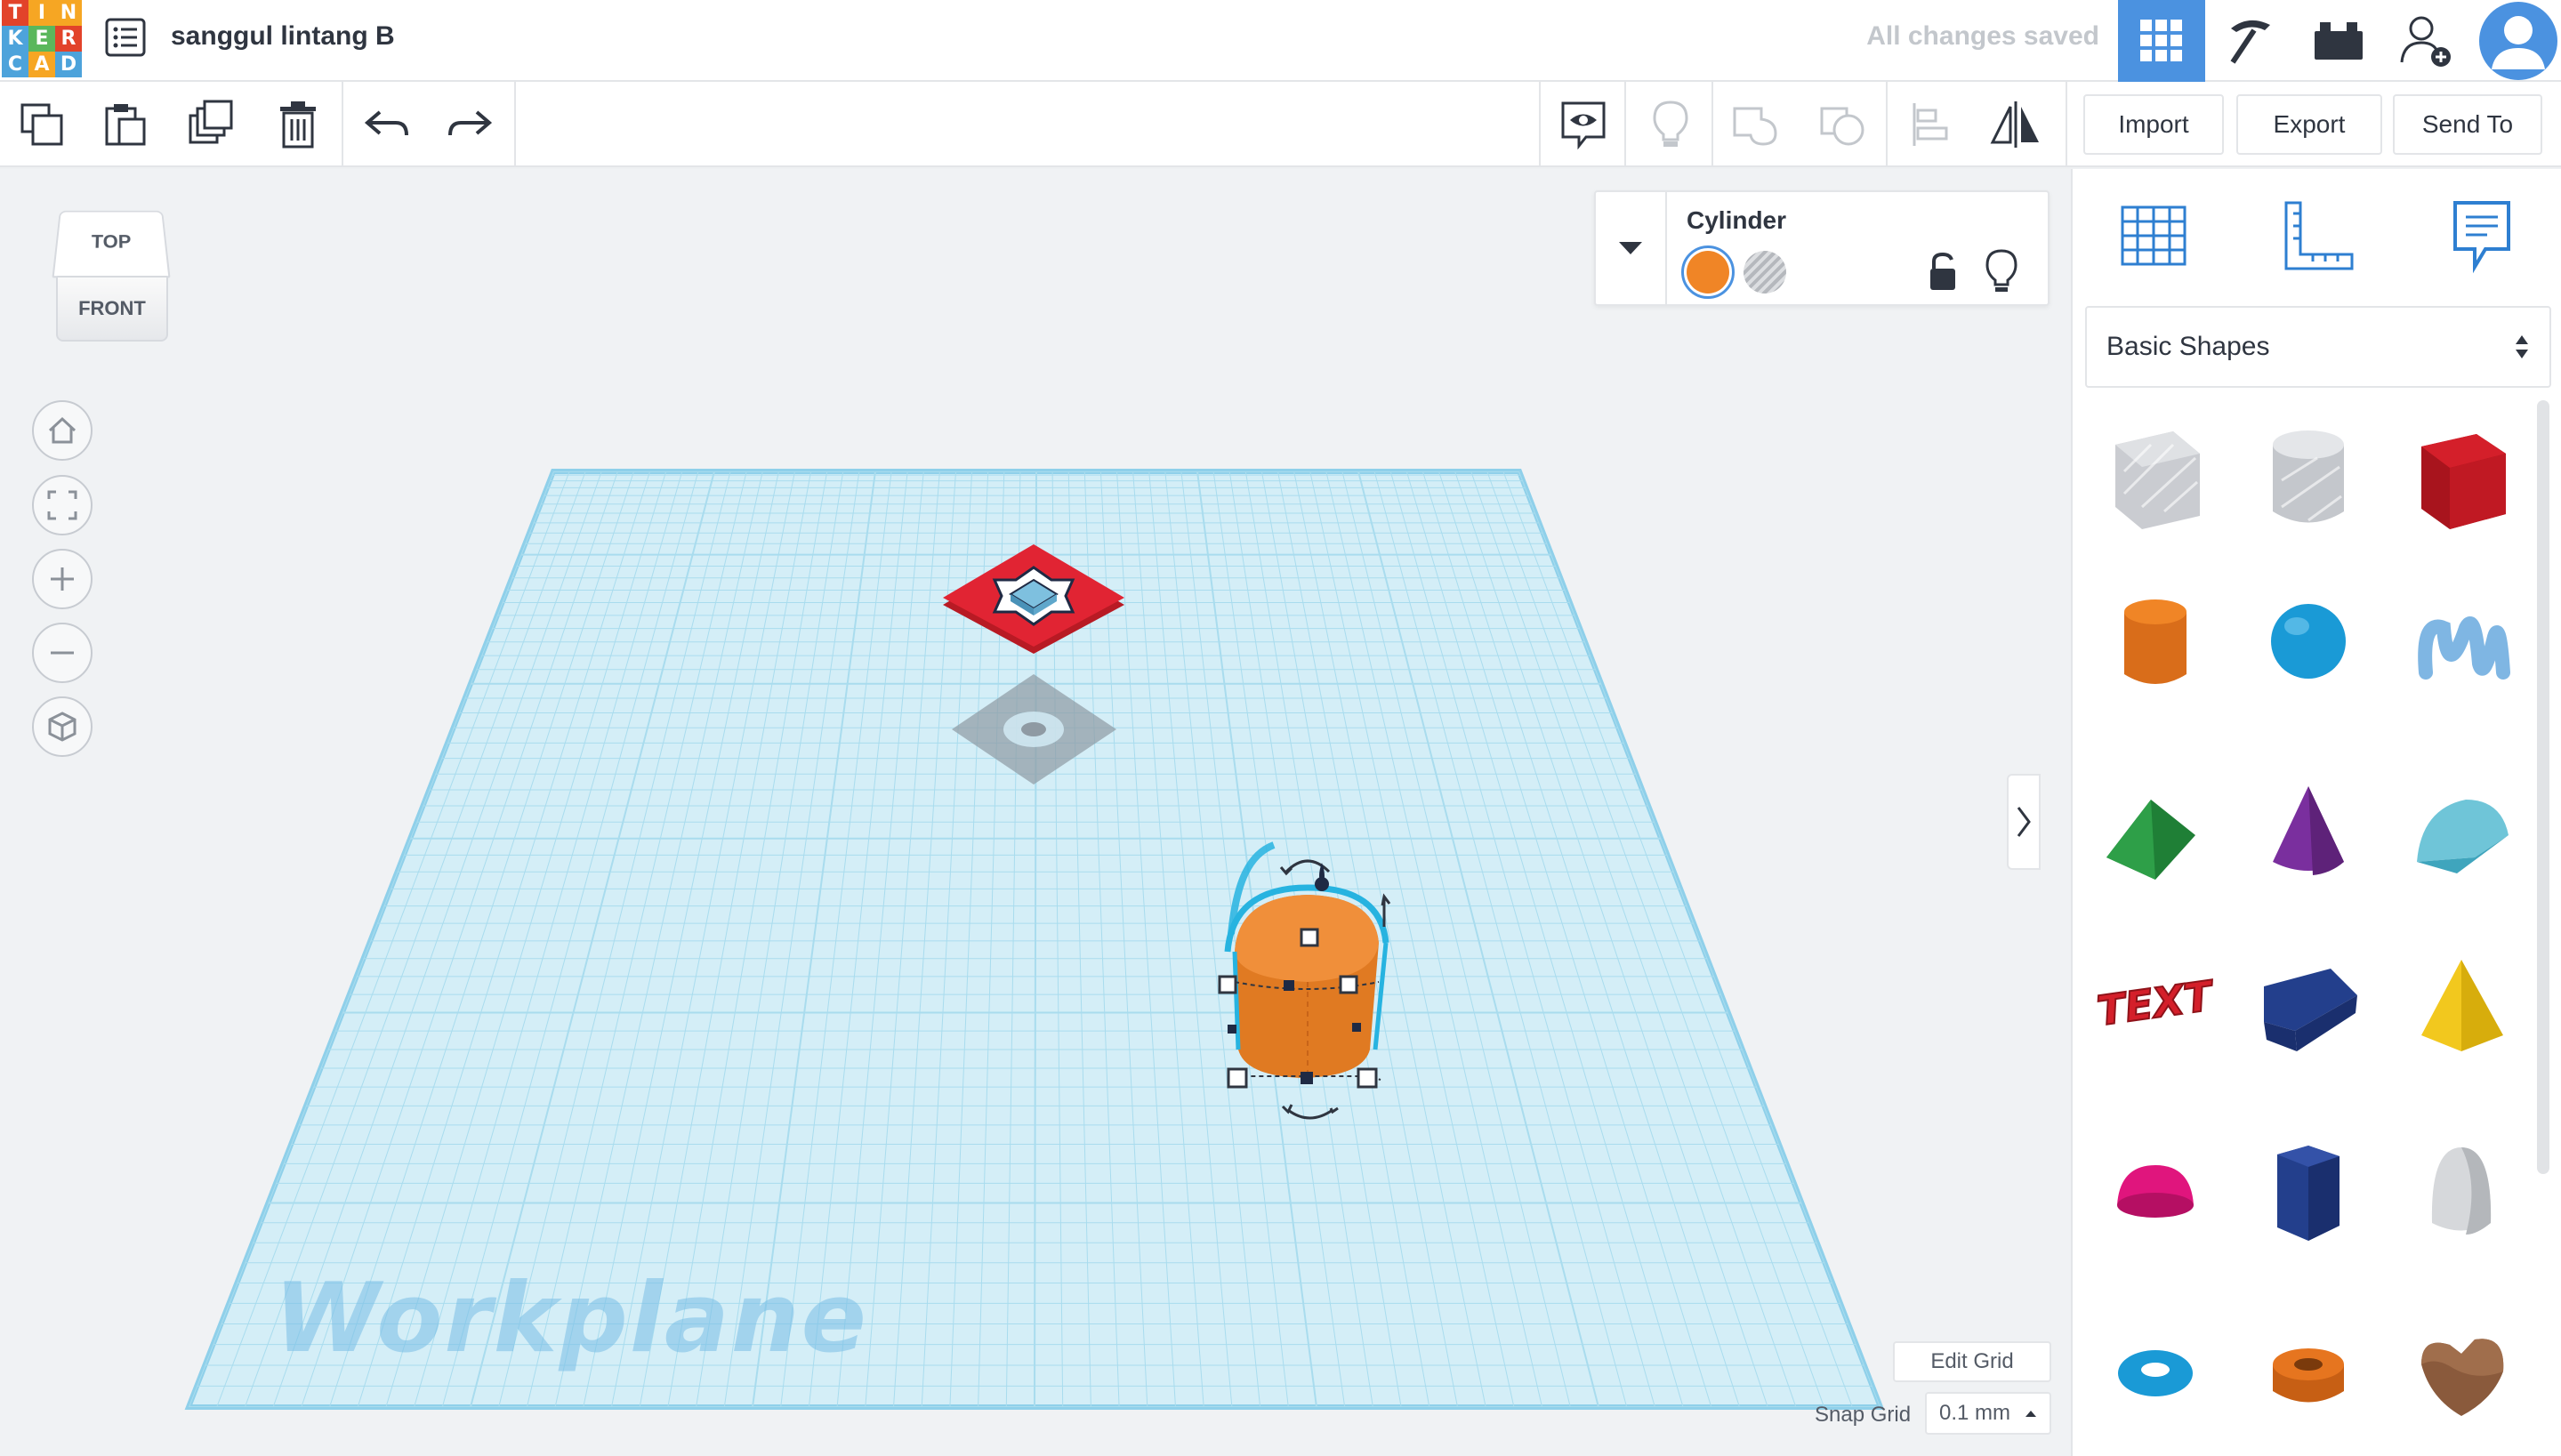 The width and height of the screenshot is (2561, 1456). I want to click on shape-tile-round-roof, so click(2462, 826).